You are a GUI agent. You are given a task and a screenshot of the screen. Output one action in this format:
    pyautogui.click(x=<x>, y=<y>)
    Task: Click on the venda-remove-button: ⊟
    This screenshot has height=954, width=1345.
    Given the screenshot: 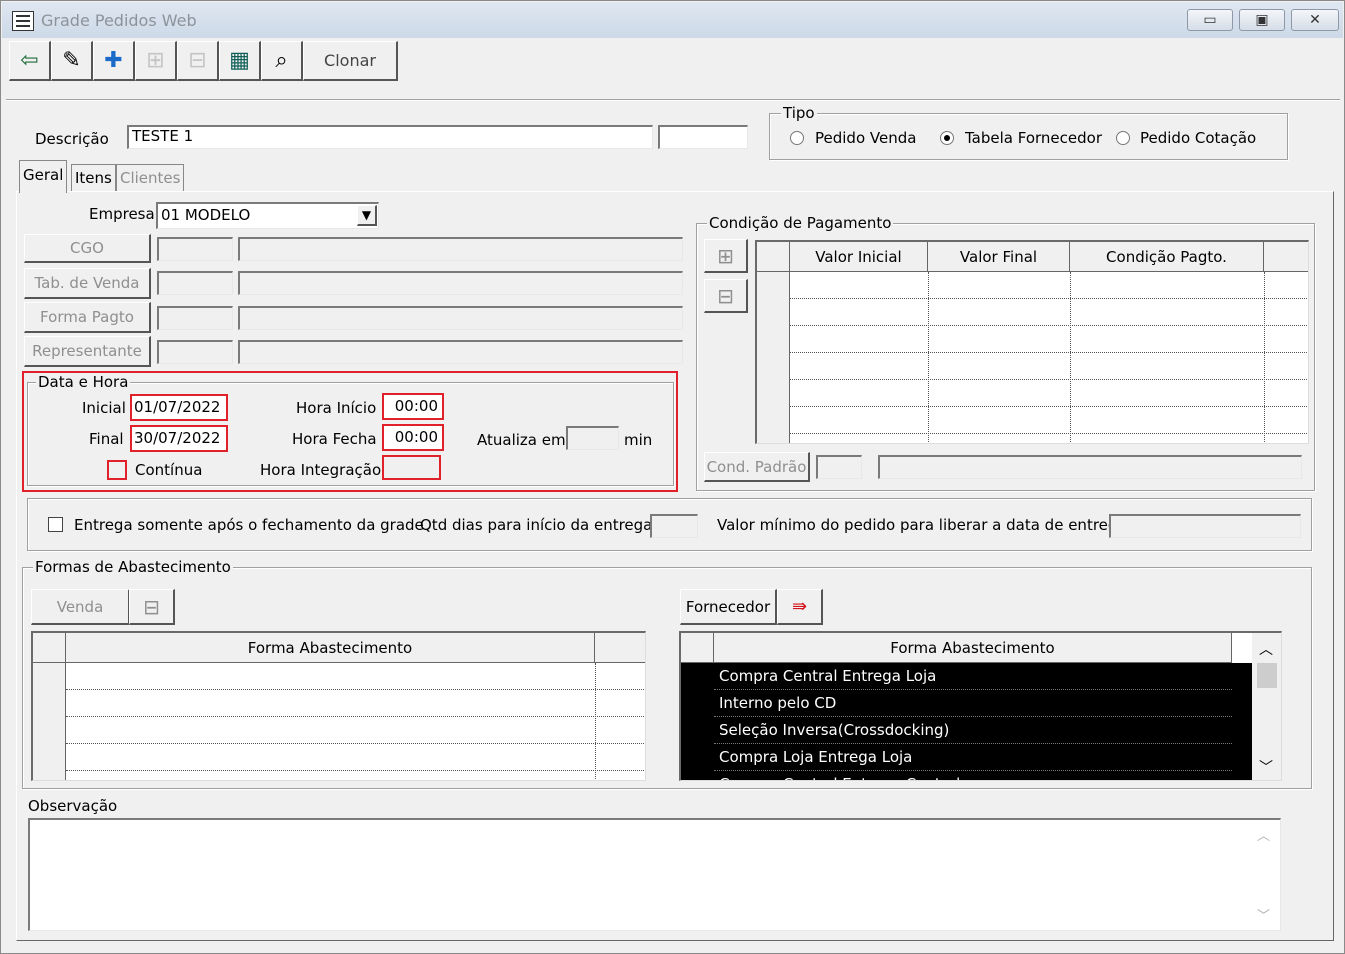 What is the action you would take?
    pyautogui.click(x=152, y=607)
    